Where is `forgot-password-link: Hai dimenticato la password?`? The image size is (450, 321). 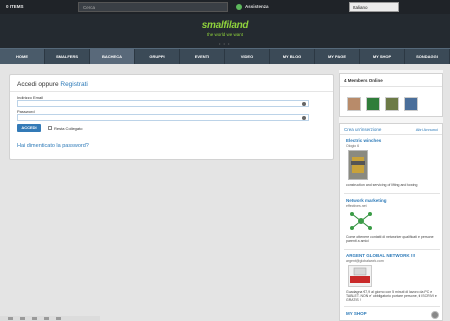
forgot-password-link: Hai dimenticato la password? is located at coordinates (53, 146).